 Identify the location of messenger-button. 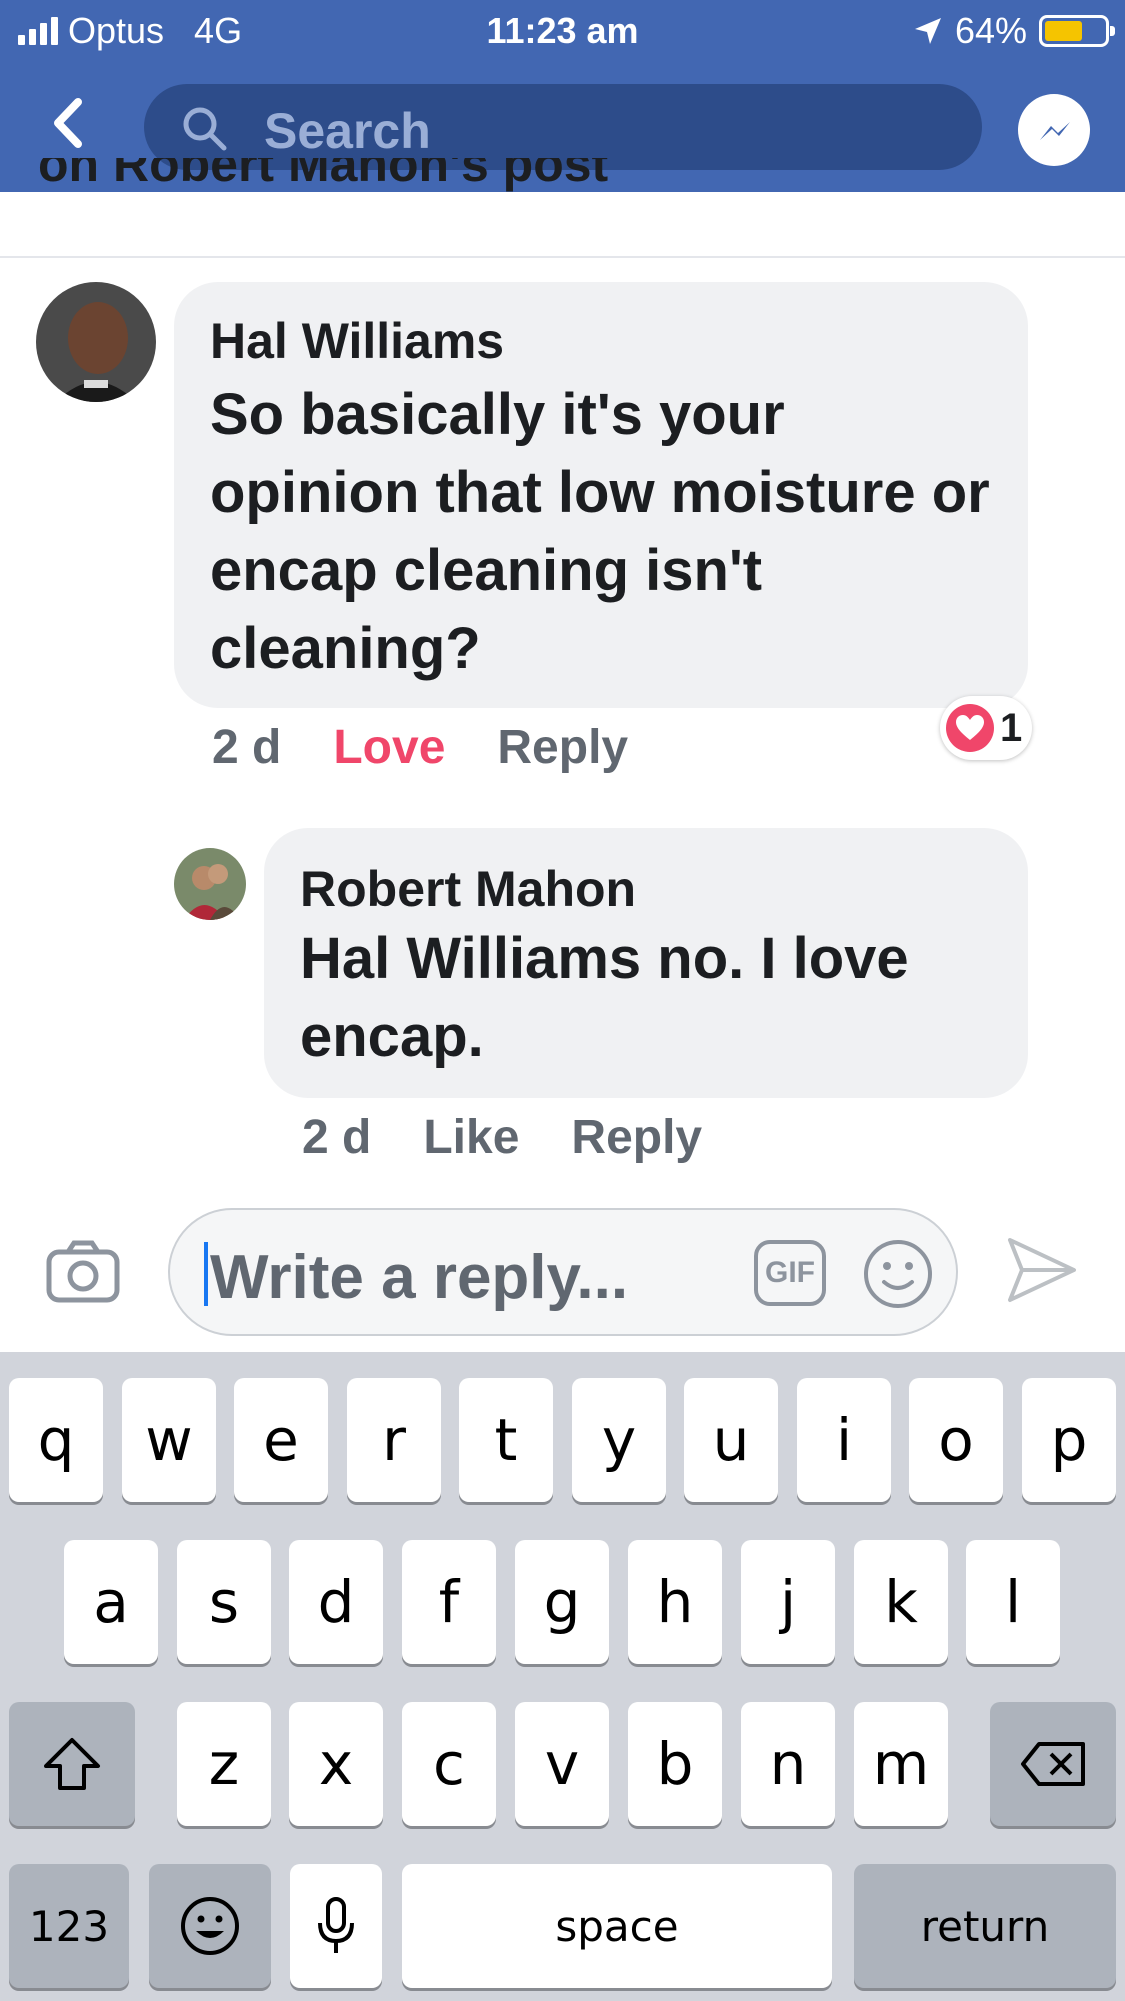
(1054, 130).